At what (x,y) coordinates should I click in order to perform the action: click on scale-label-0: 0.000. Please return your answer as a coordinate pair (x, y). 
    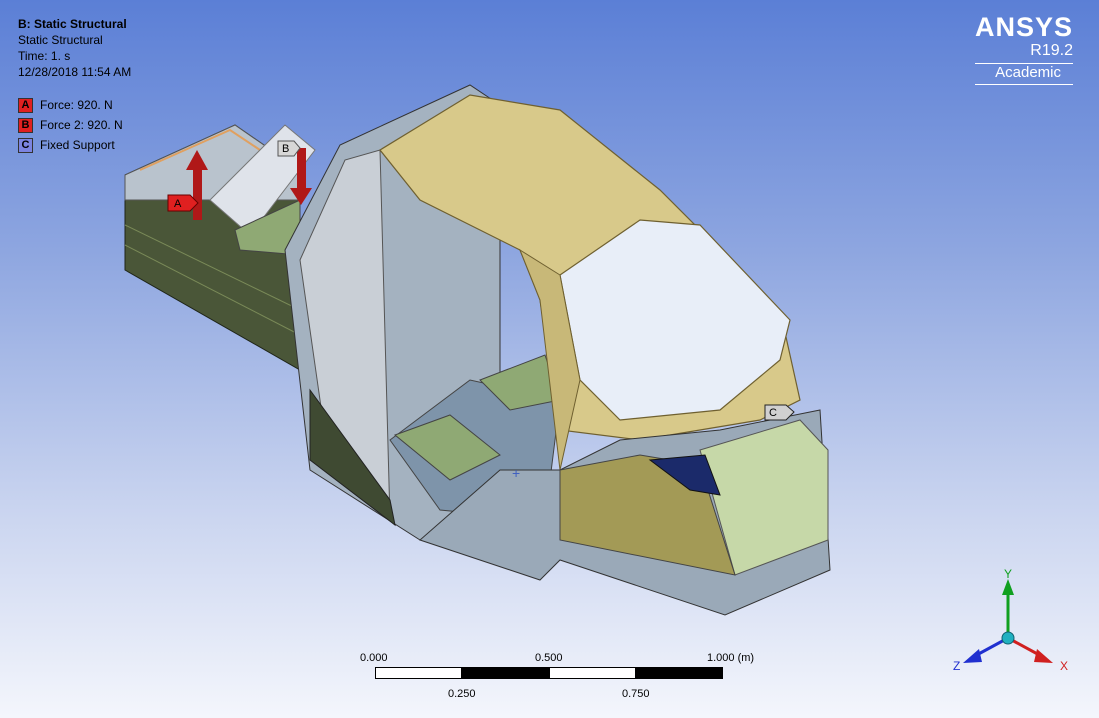
    Looking at the image, I should click on (374, 658).